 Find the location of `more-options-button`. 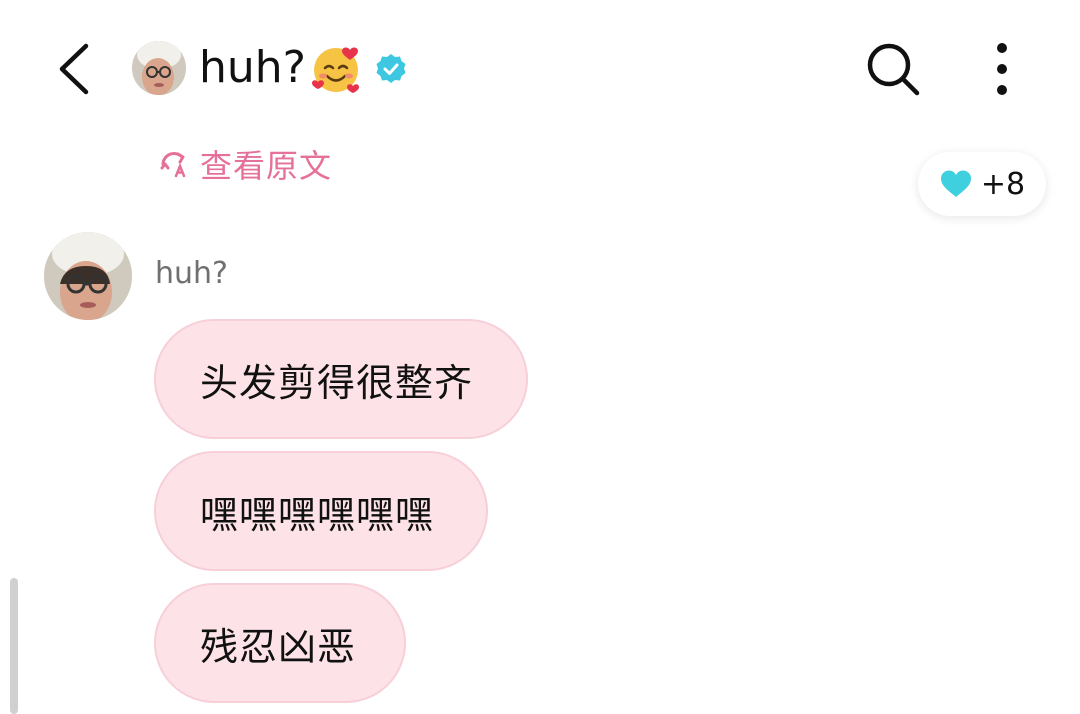

more-options-button is located at coordinates (1002, 69).